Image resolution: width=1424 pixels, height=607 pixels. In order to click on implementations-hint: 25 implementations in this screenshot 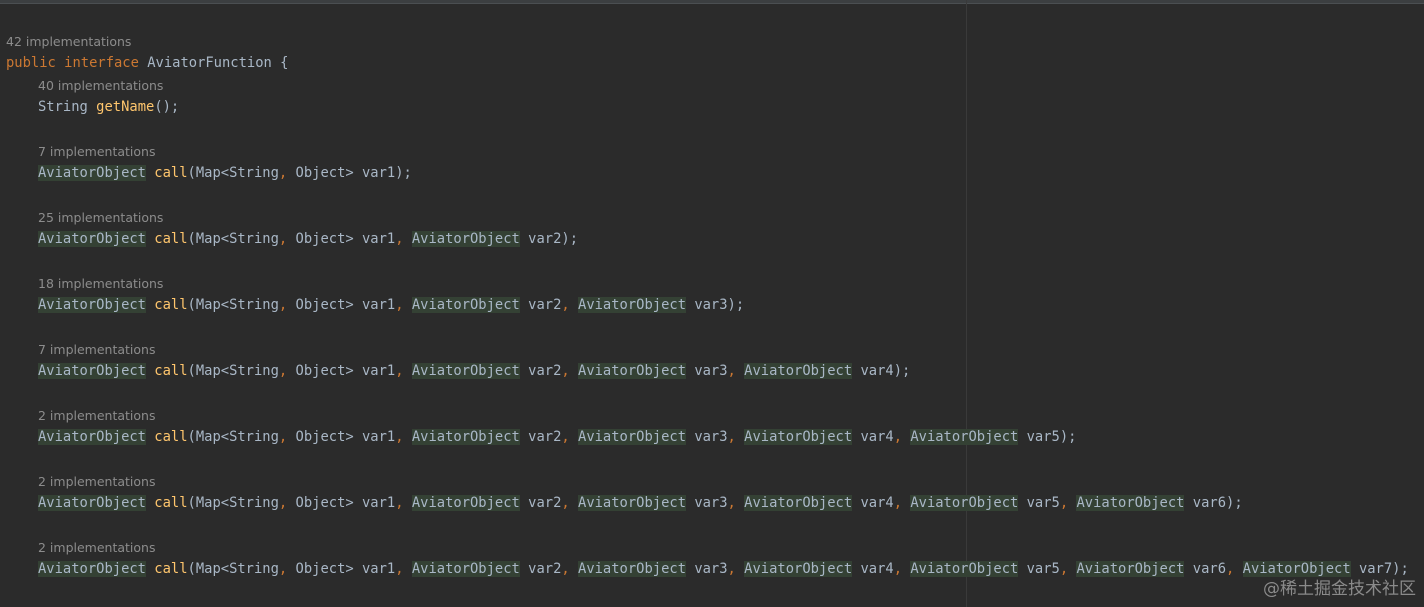, I will do `click(100, 218)`.